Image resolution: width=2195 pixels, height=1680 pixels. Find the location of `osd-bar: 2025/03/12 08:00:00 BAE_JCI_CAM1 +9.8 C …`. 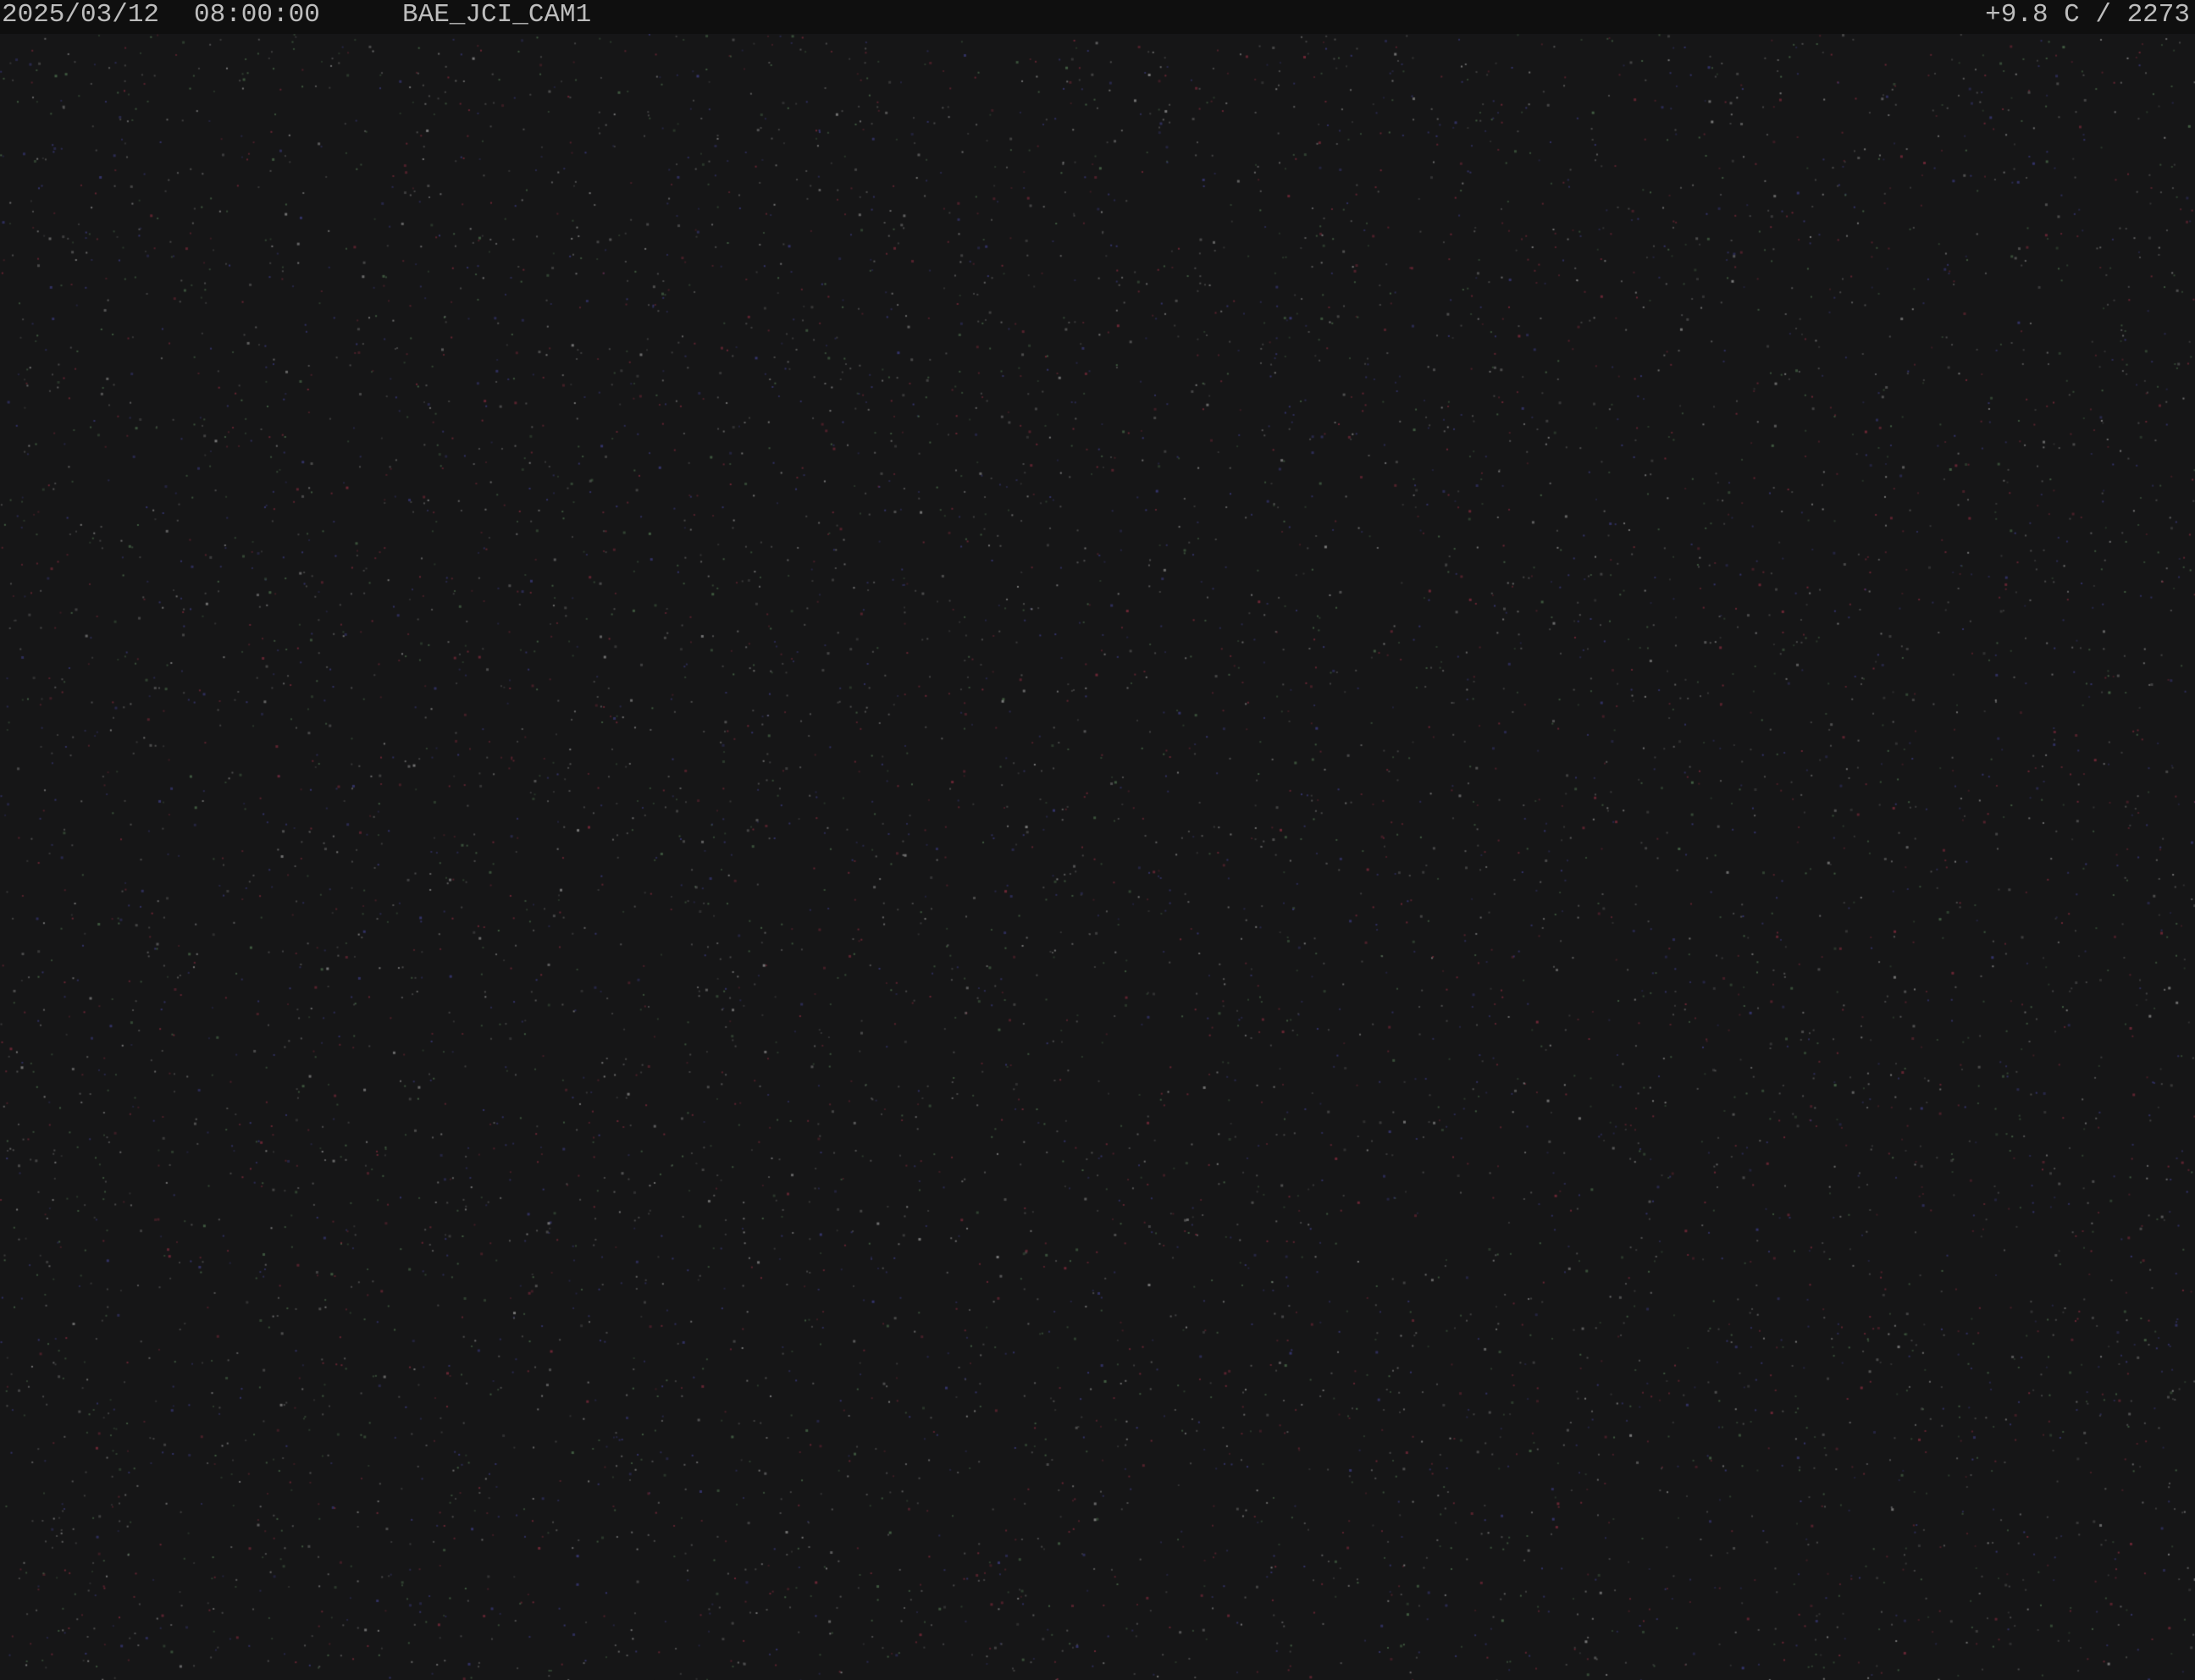

osd-bar: 2025/03/12 08:00:00 BAE_JCI_CAM1 +9.8 C … is located at coordinates (1097, 17).